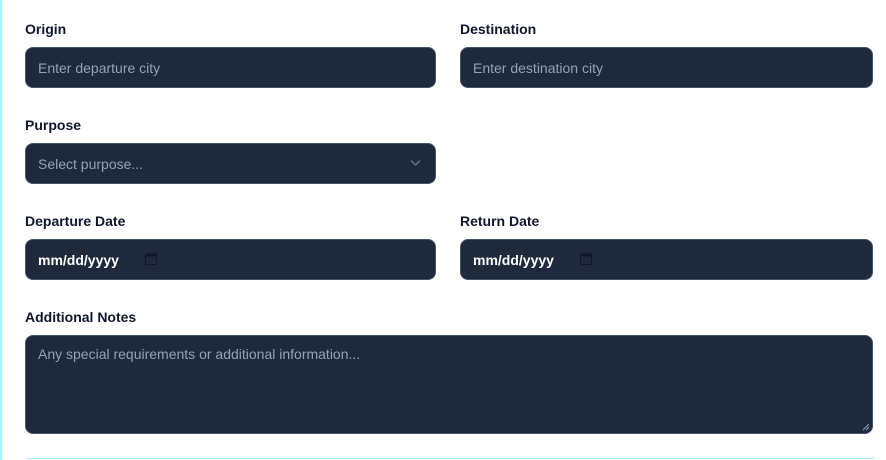 This screenshot has width=886, height=460. Describe the element at coordinates (450, 458) in the screenshot. I see `section-divider` at that location.